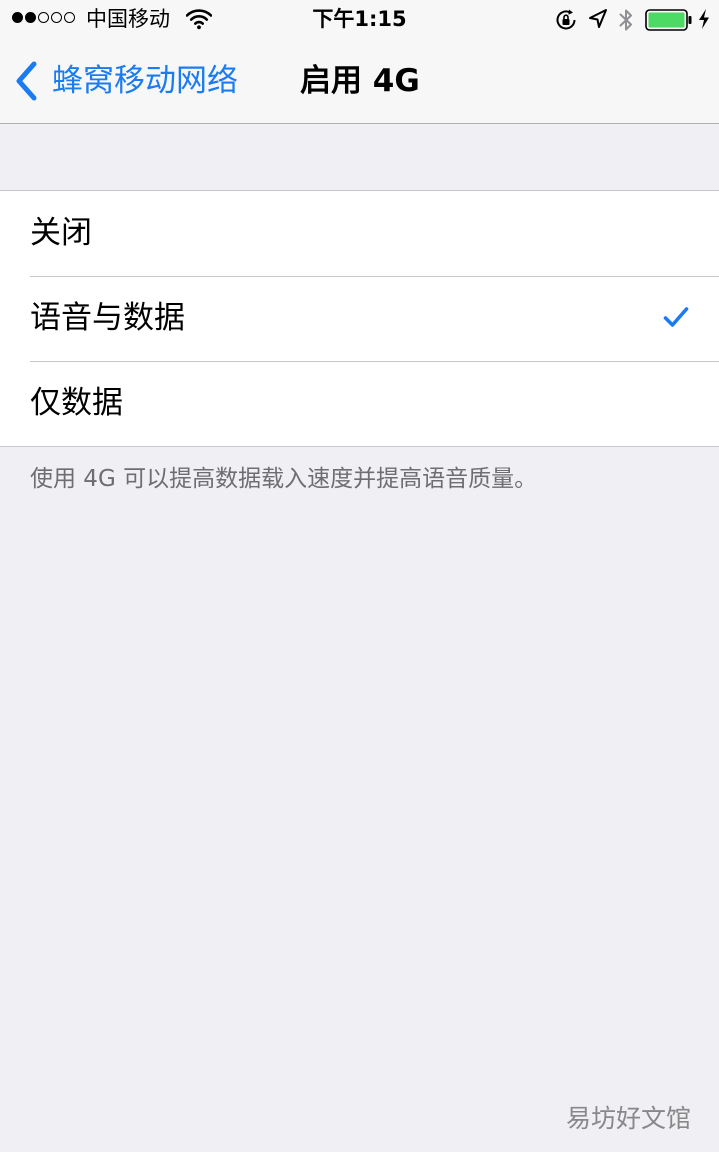 The image size is (719, 1152). I want to click on top-bar-background: 中国移动 下午1:15 蜂窝移动网络 启用 4G, so click(359, 62).